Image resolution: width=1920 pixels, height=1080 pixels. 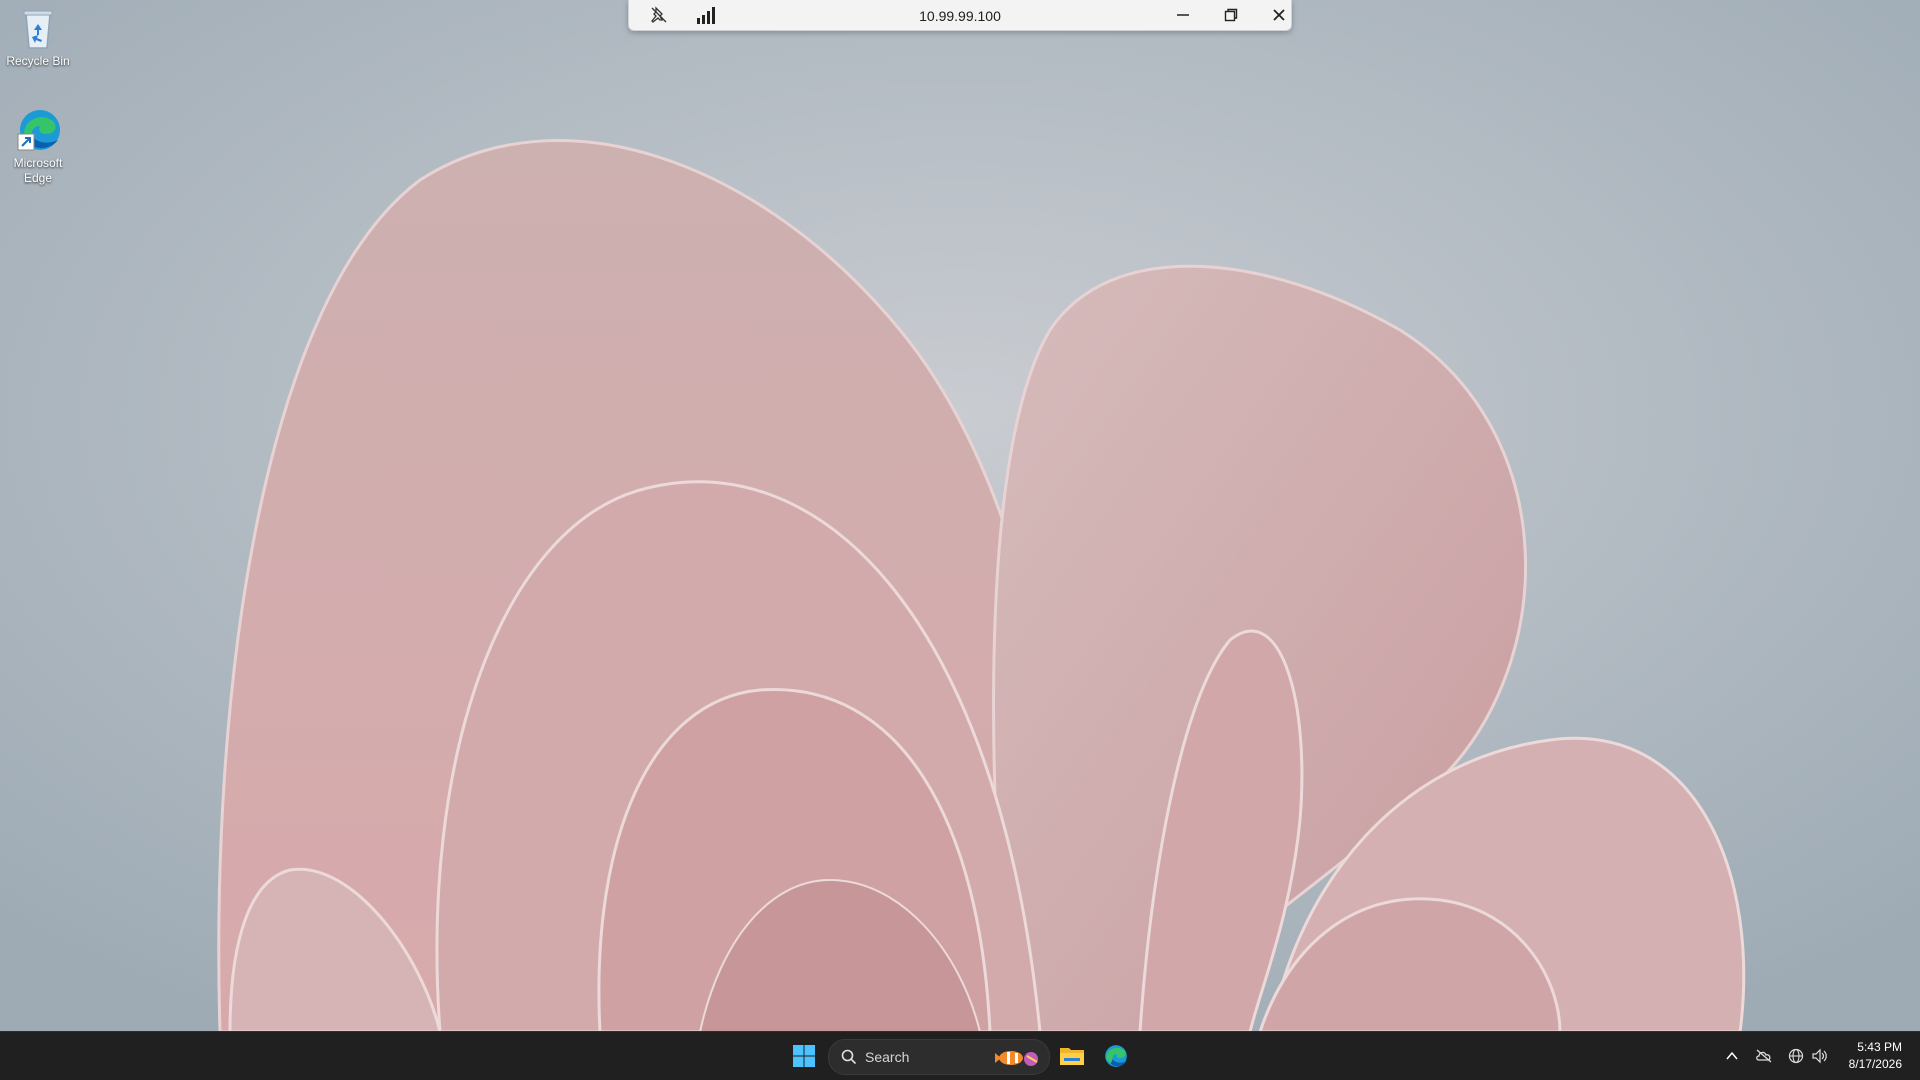 I want to click on minimize-icon, so click(x=1183, y=15).